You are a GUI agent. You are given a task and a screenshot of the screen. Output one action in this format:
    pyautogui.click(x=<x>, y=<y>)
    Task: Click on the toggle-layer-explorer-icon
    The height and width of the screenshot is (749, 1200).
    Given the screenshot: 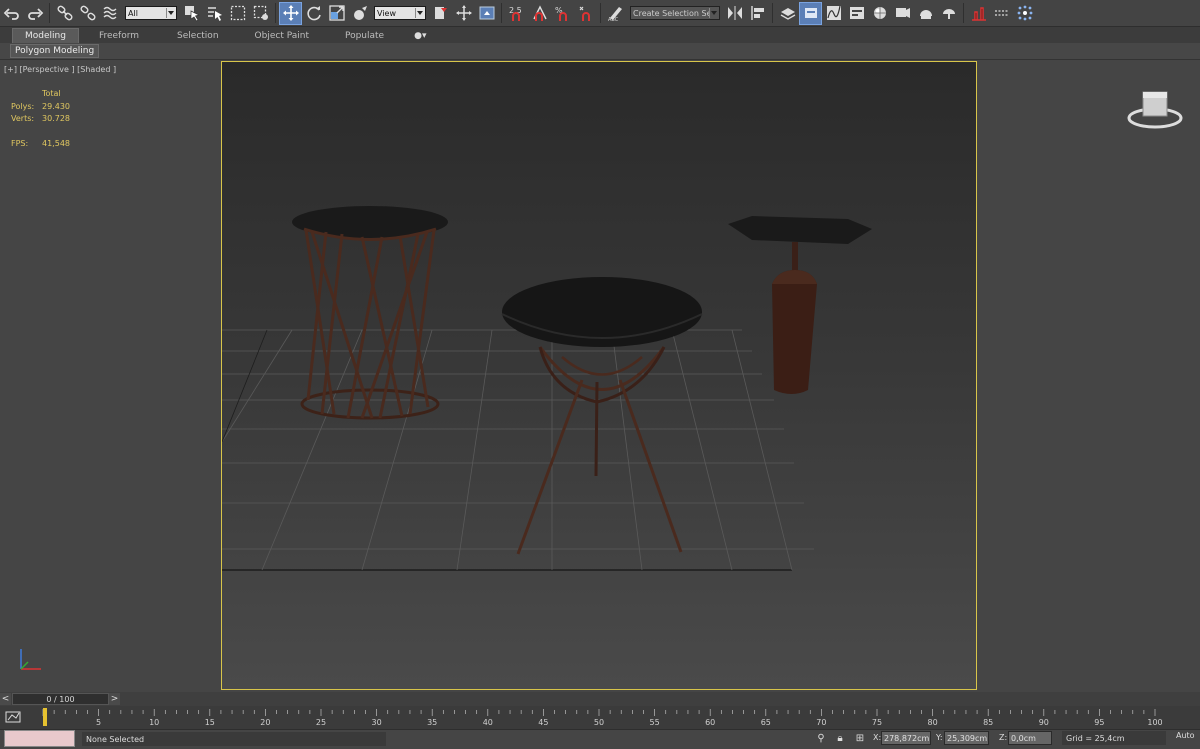 What is the action you would take?
    pyautogui.click(x=810, y=13)
    